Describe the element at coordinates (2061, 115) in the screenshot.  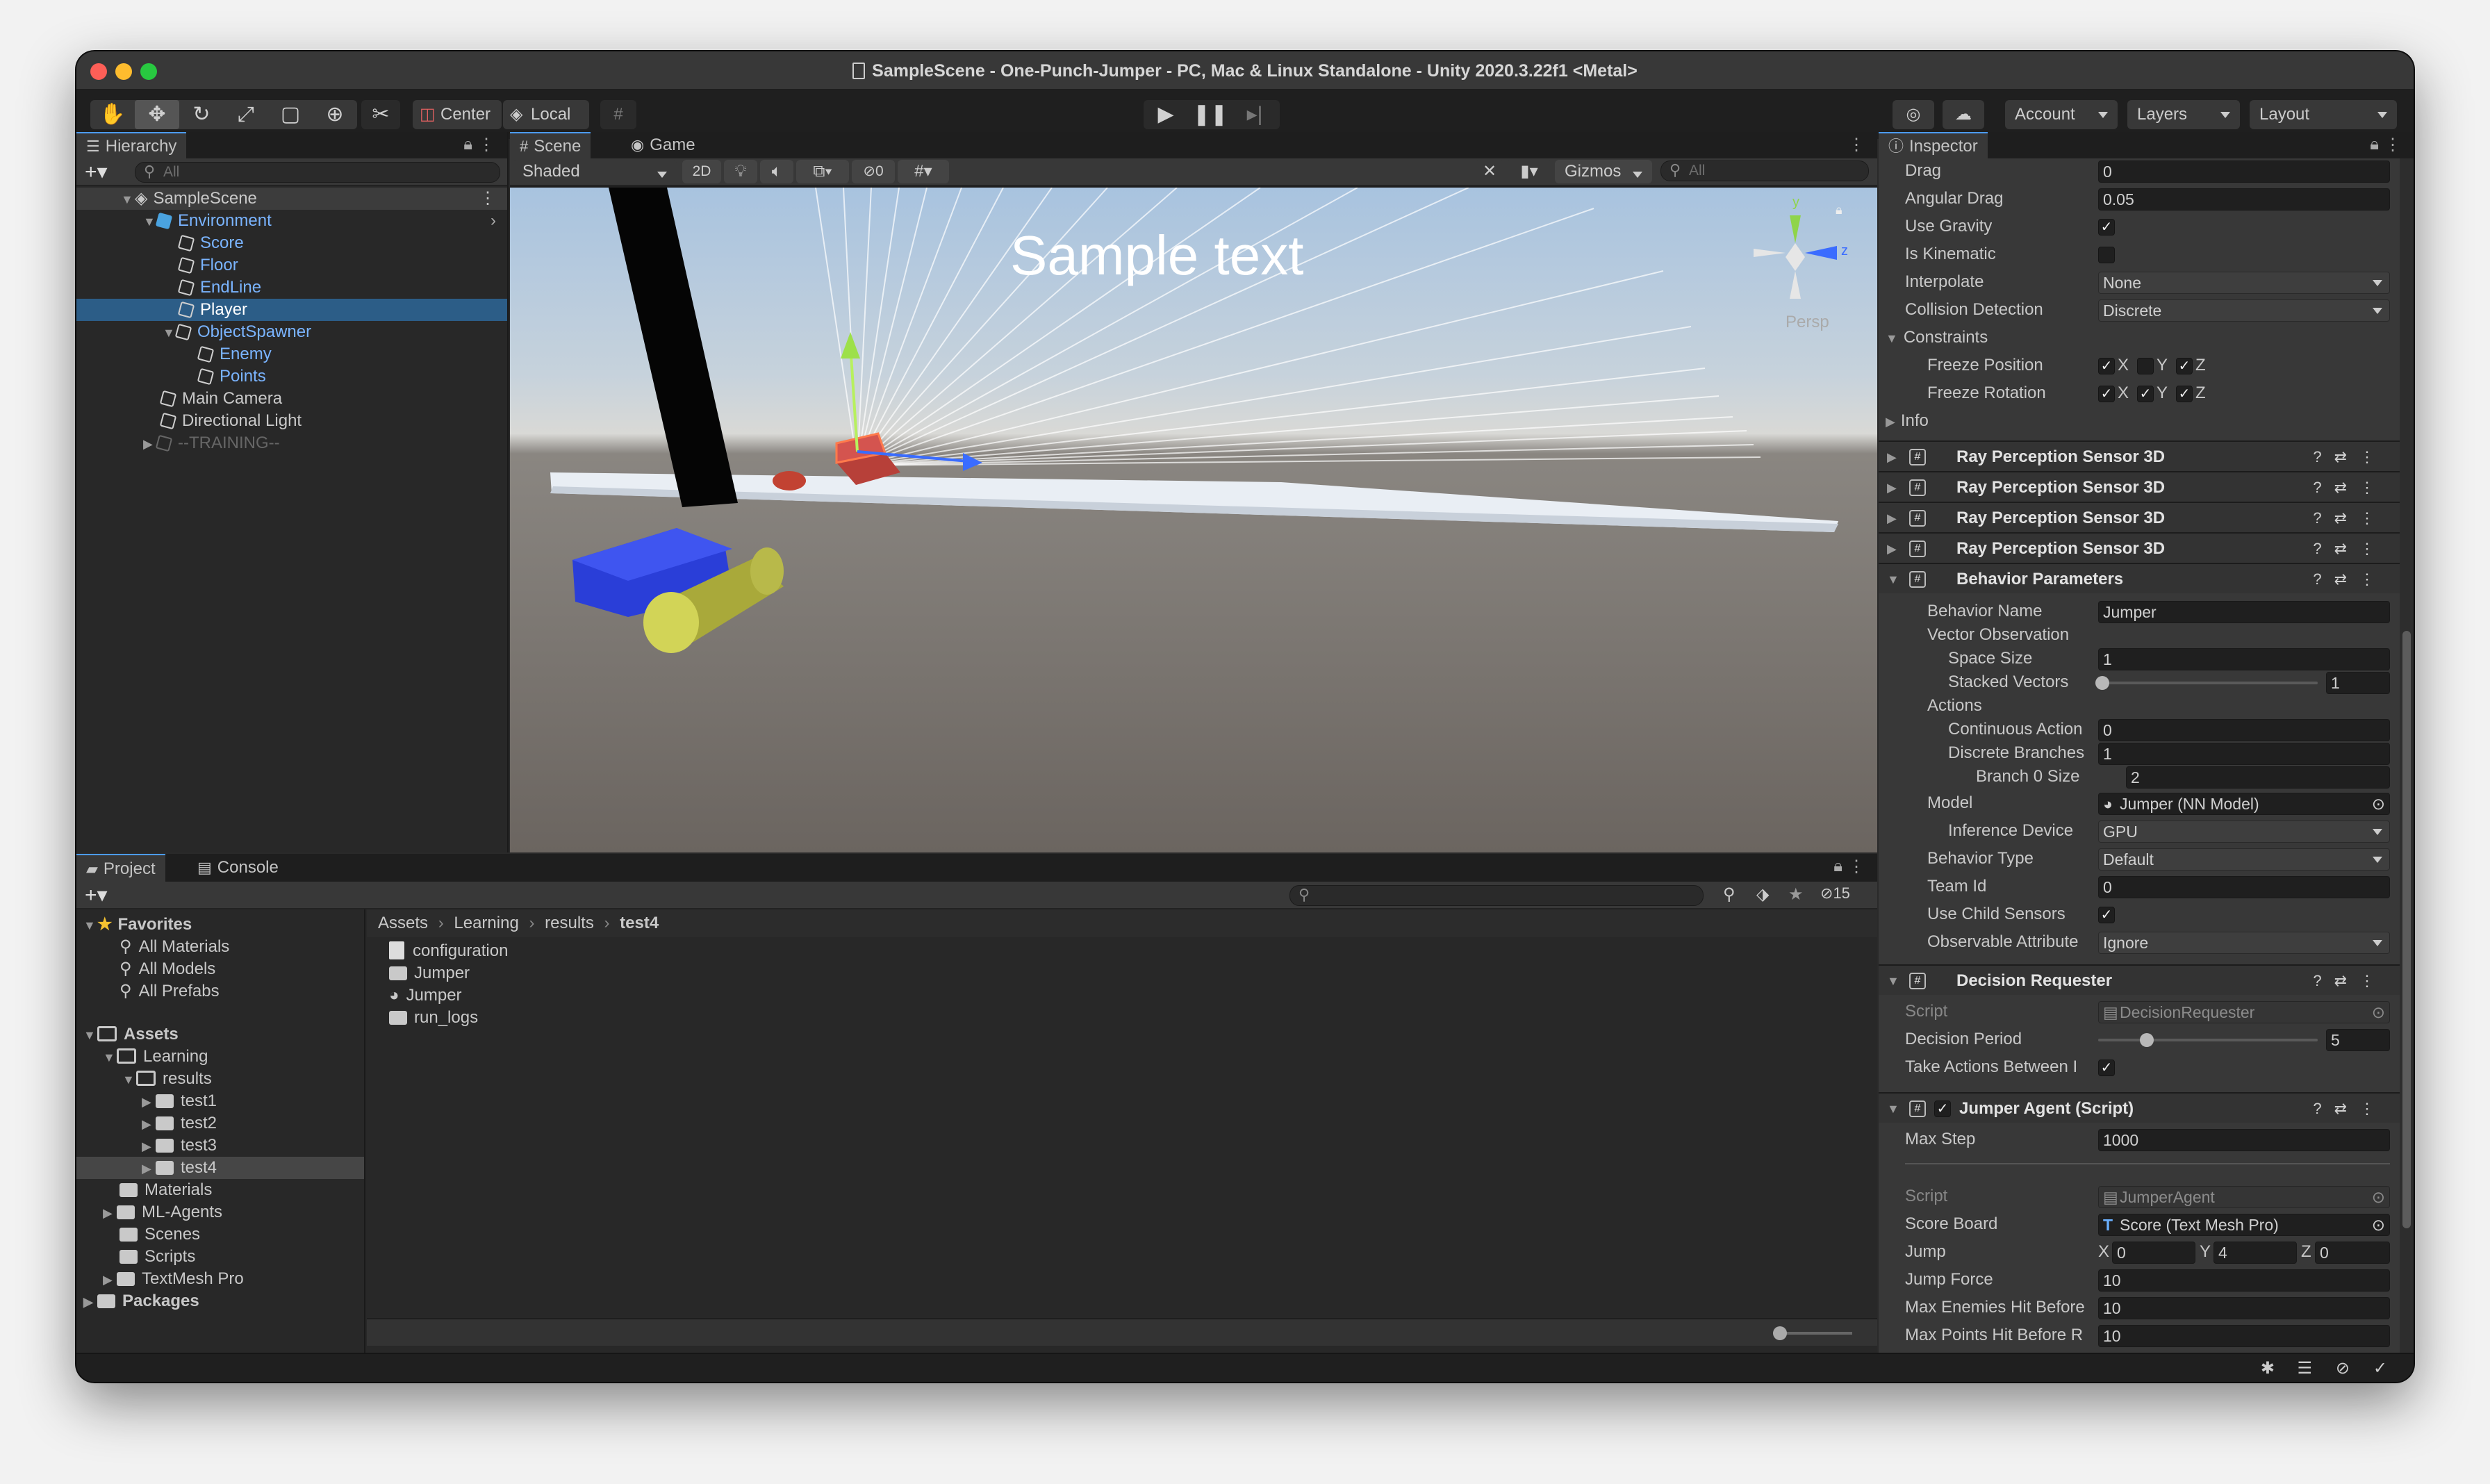
I see `account-dropdown: Account` at that location.